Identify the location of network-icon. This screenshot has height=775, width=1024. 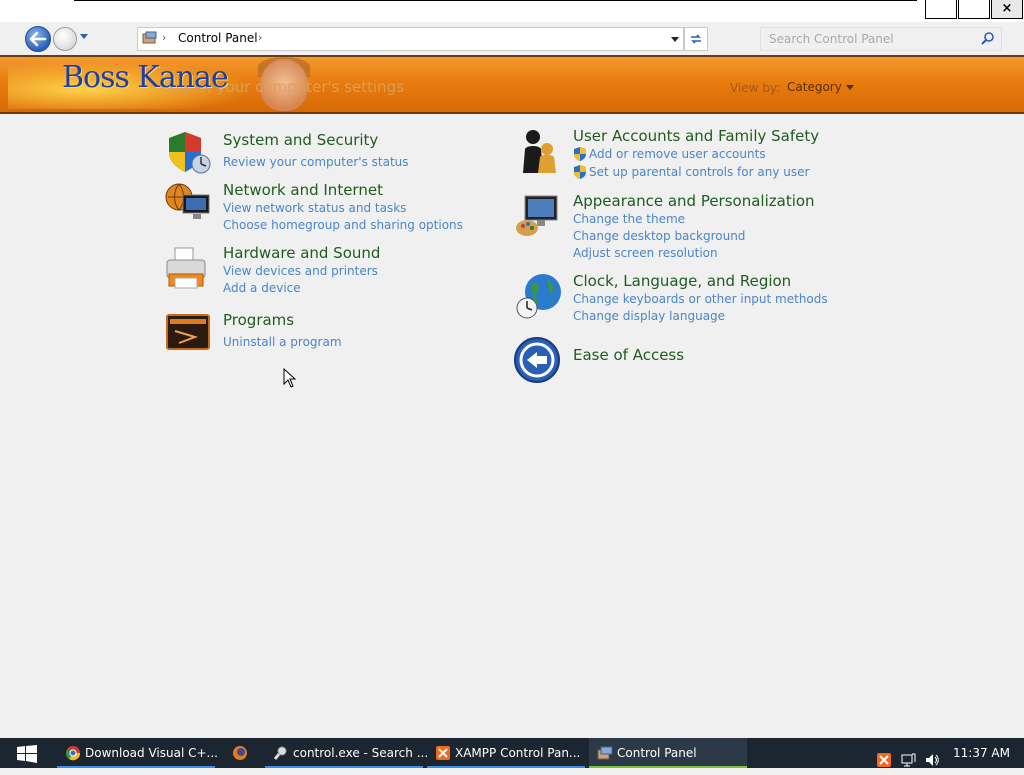
(908, 760).